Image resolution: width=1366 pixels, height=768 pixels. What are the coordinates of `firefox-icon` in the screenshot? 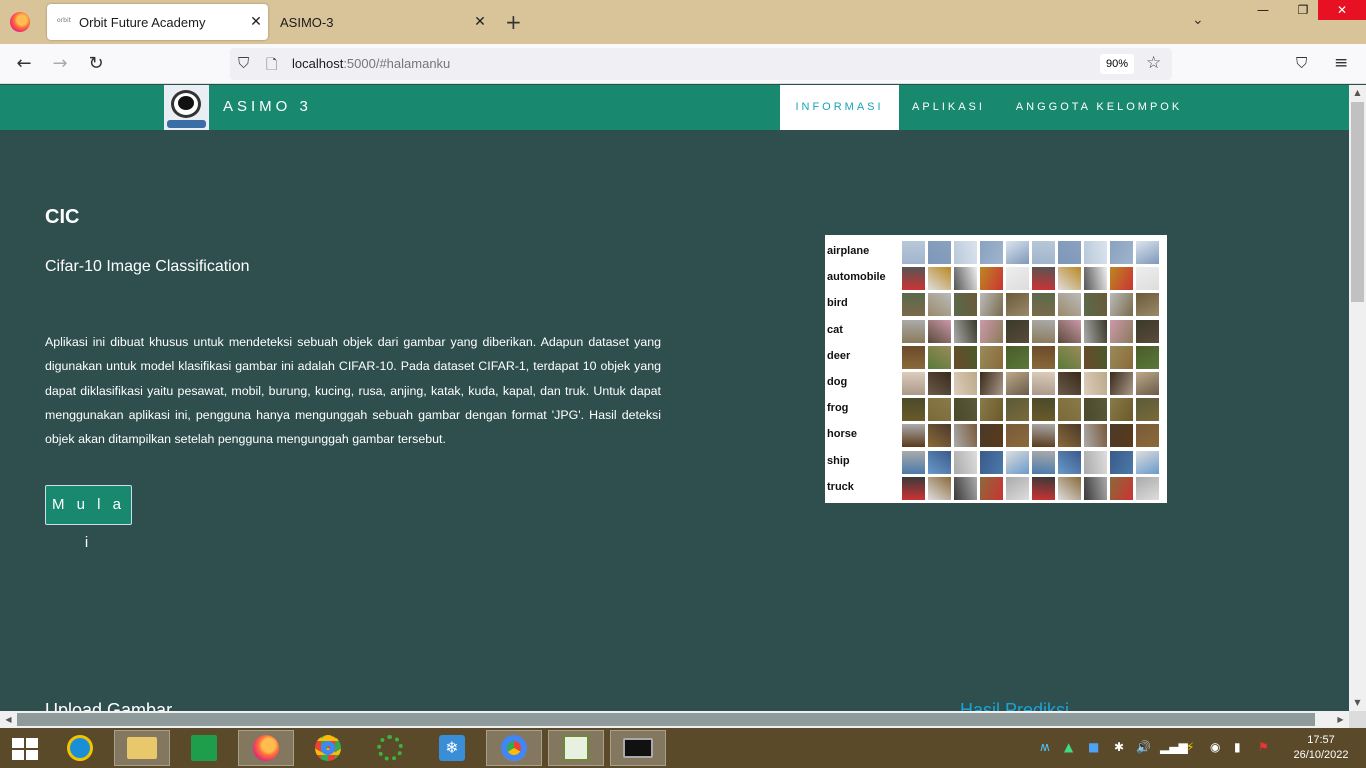 It's located at (20, 22).